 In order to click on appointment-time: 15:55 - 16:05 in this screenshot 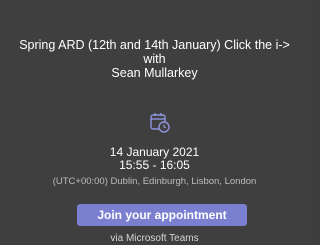, I will do `click(154, 165)`.